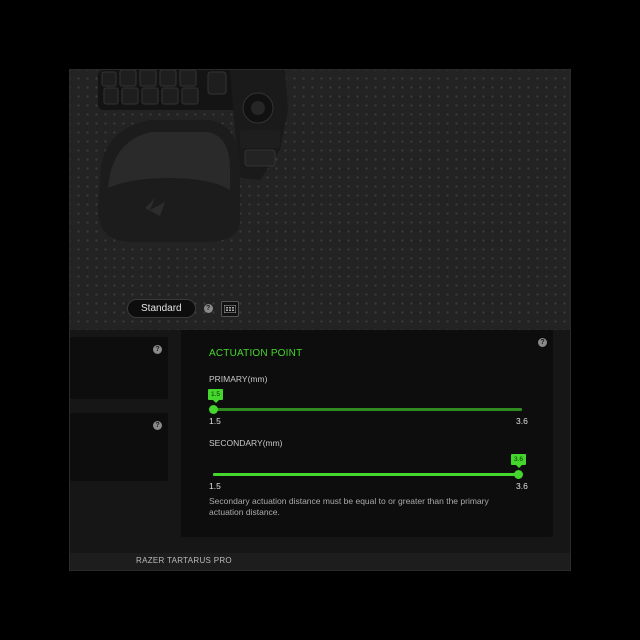  Describe the element at coordinates (522, 421) in the screenshot. I see `primary-max-label: 3.6` at that location.